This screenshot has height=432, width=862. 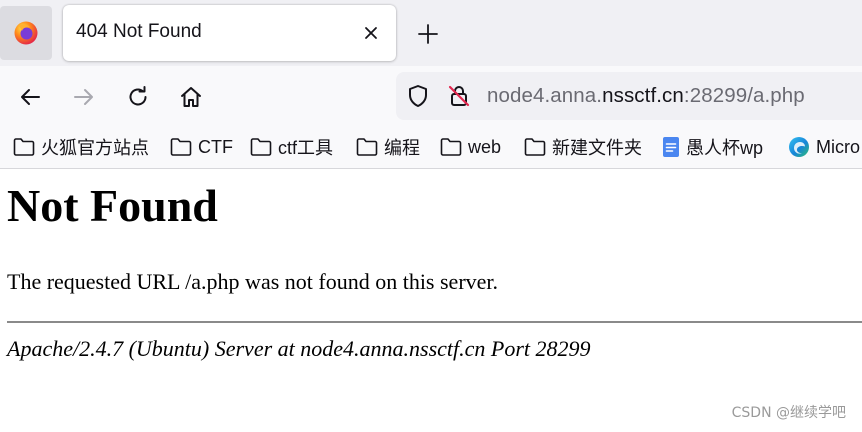 I want to click on forward-button, so click(x=84, y=97).